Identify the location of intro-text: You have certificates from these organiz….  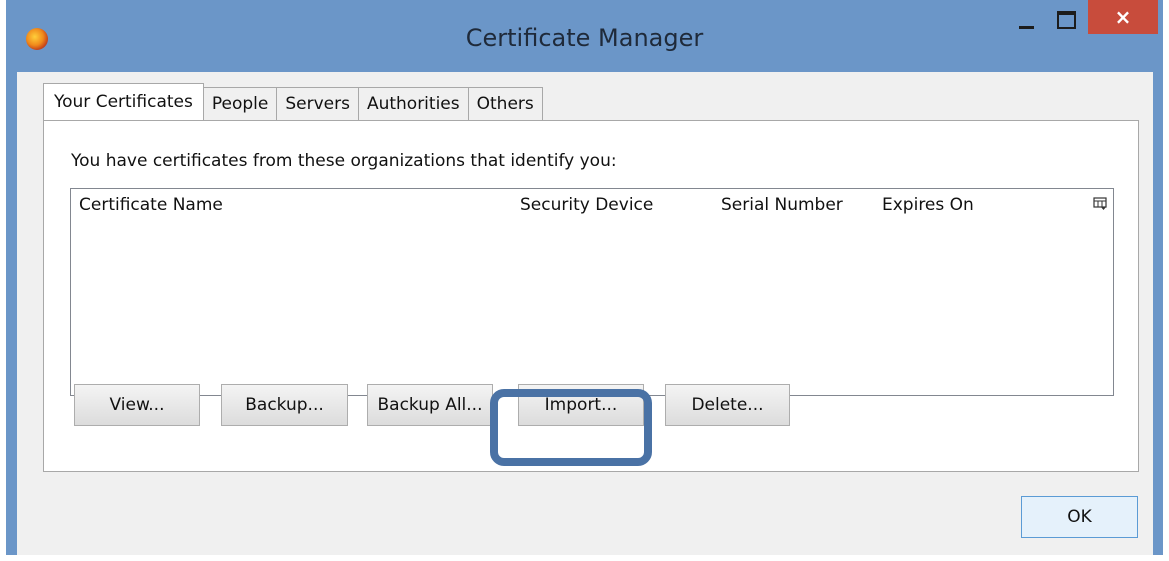
(344, 161).